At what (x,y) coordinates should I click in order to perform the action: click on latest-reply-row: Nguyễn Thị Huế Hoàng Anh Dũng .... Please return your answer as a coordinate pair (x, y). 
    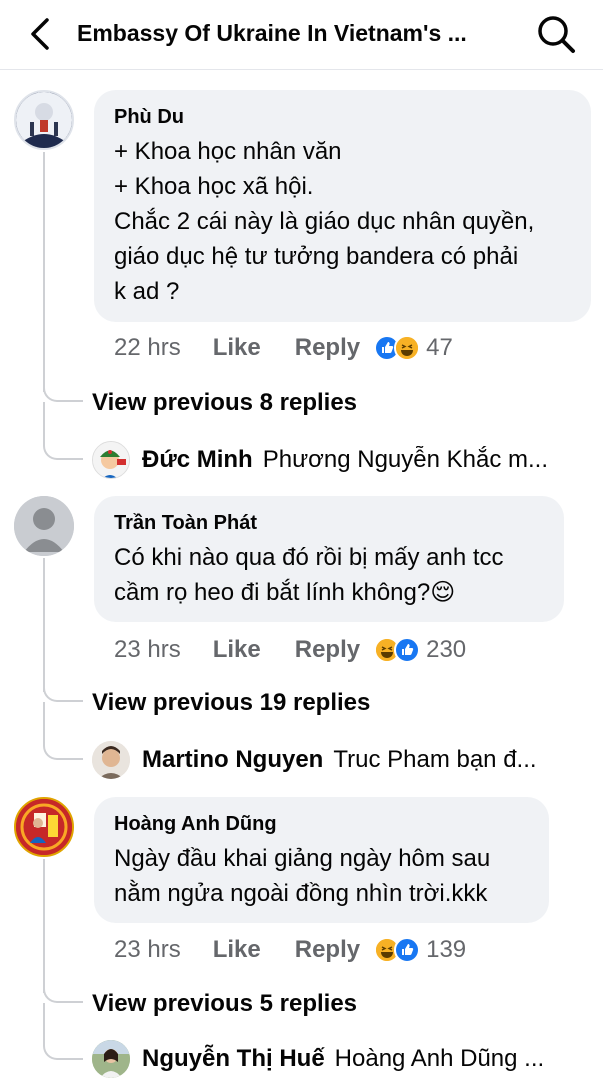
    Looking at the image, I should click on (337, 1059).